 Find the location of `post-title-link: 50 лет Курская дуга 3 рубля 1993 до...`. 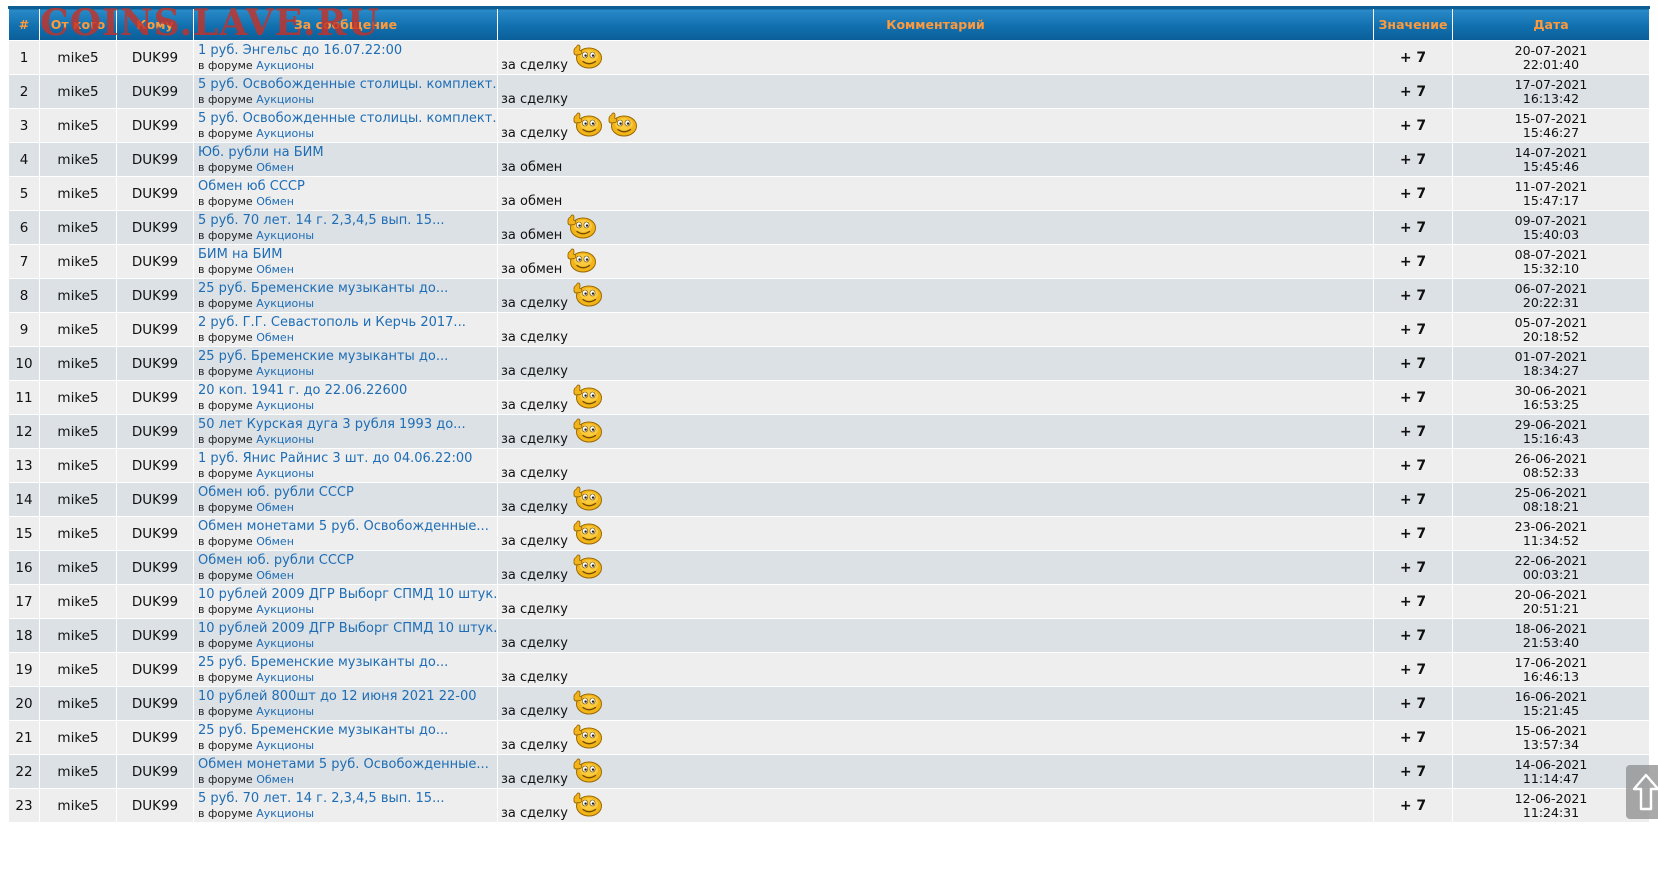

post-title-link: 50 лет Курская дуга 3 рубля 1993 до... is located at coordinates (347, 424).